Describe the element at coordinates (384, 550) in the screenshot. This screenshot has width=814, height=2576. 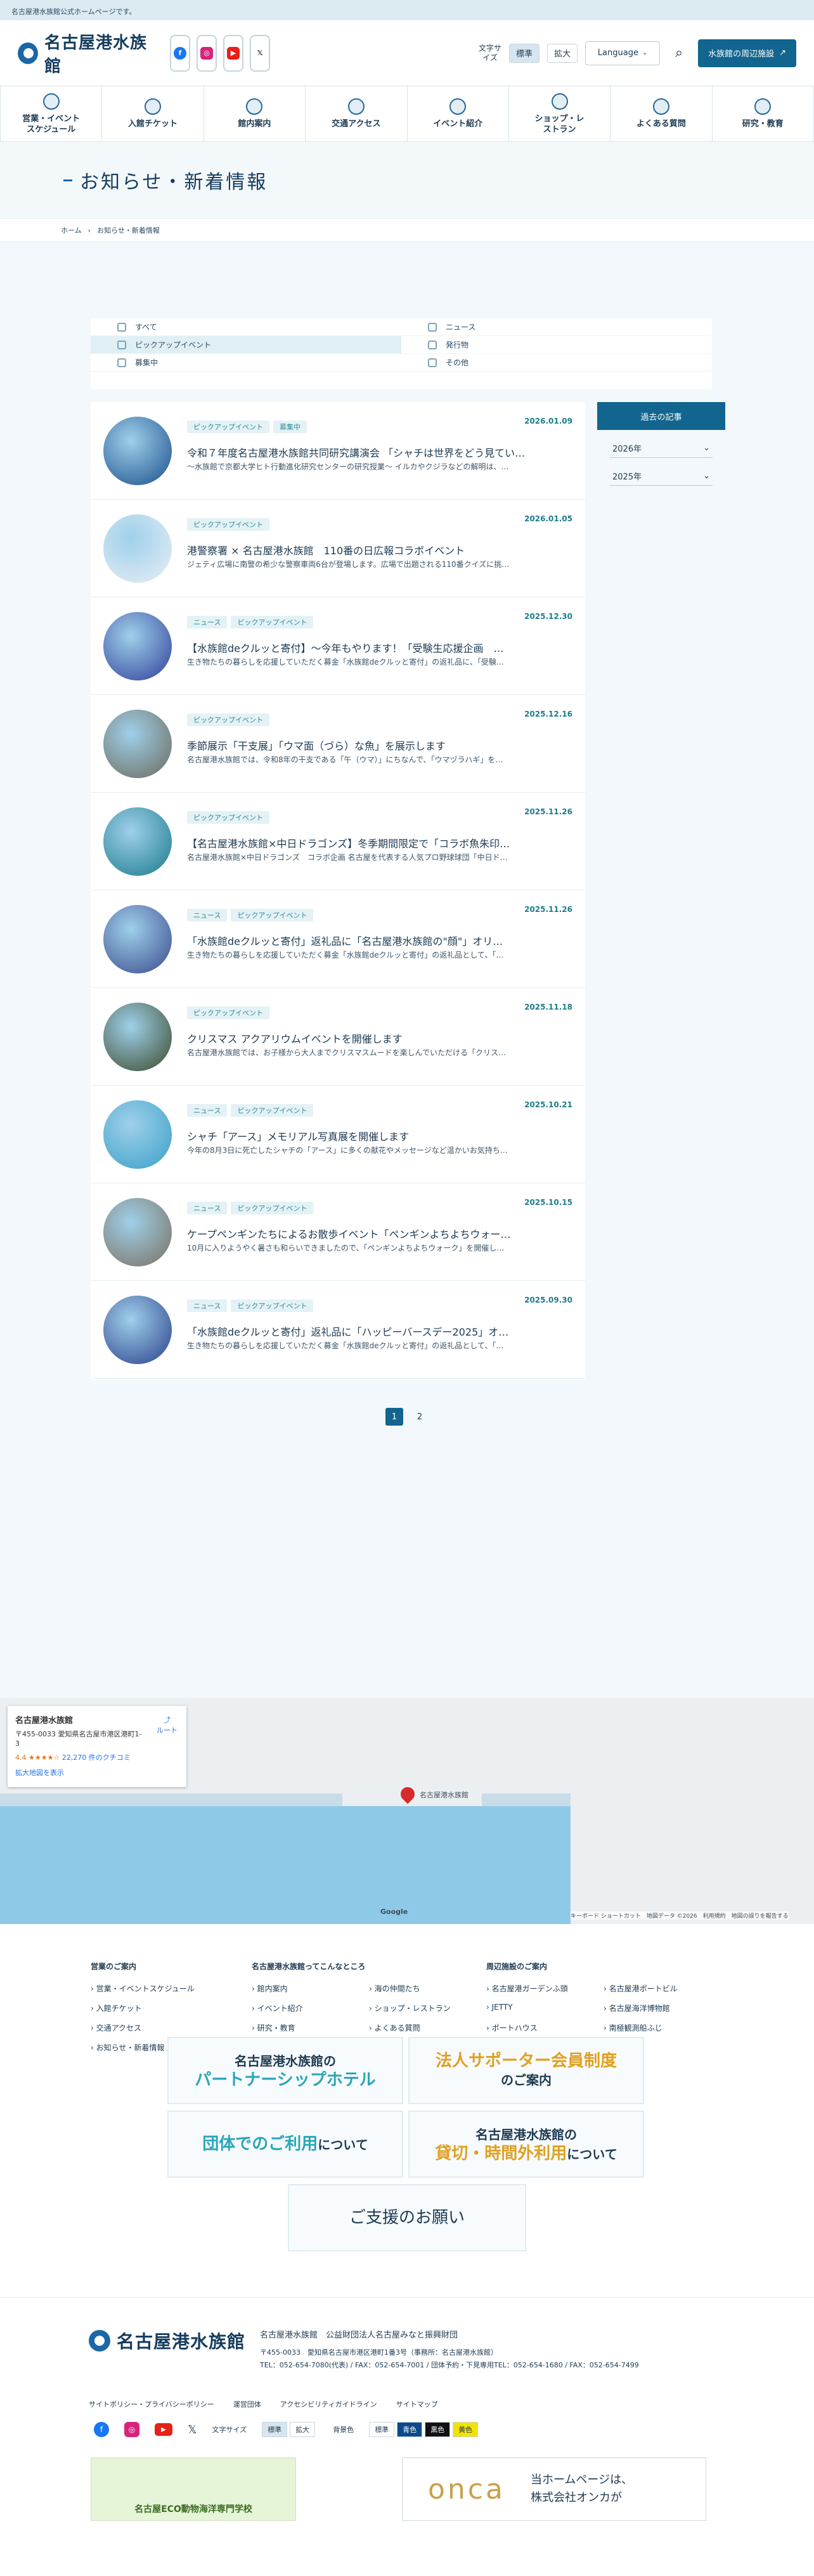
I see `news-title: 港警察署 × 名古屋港水族館 110番の日広報コラボイベント` at that location.